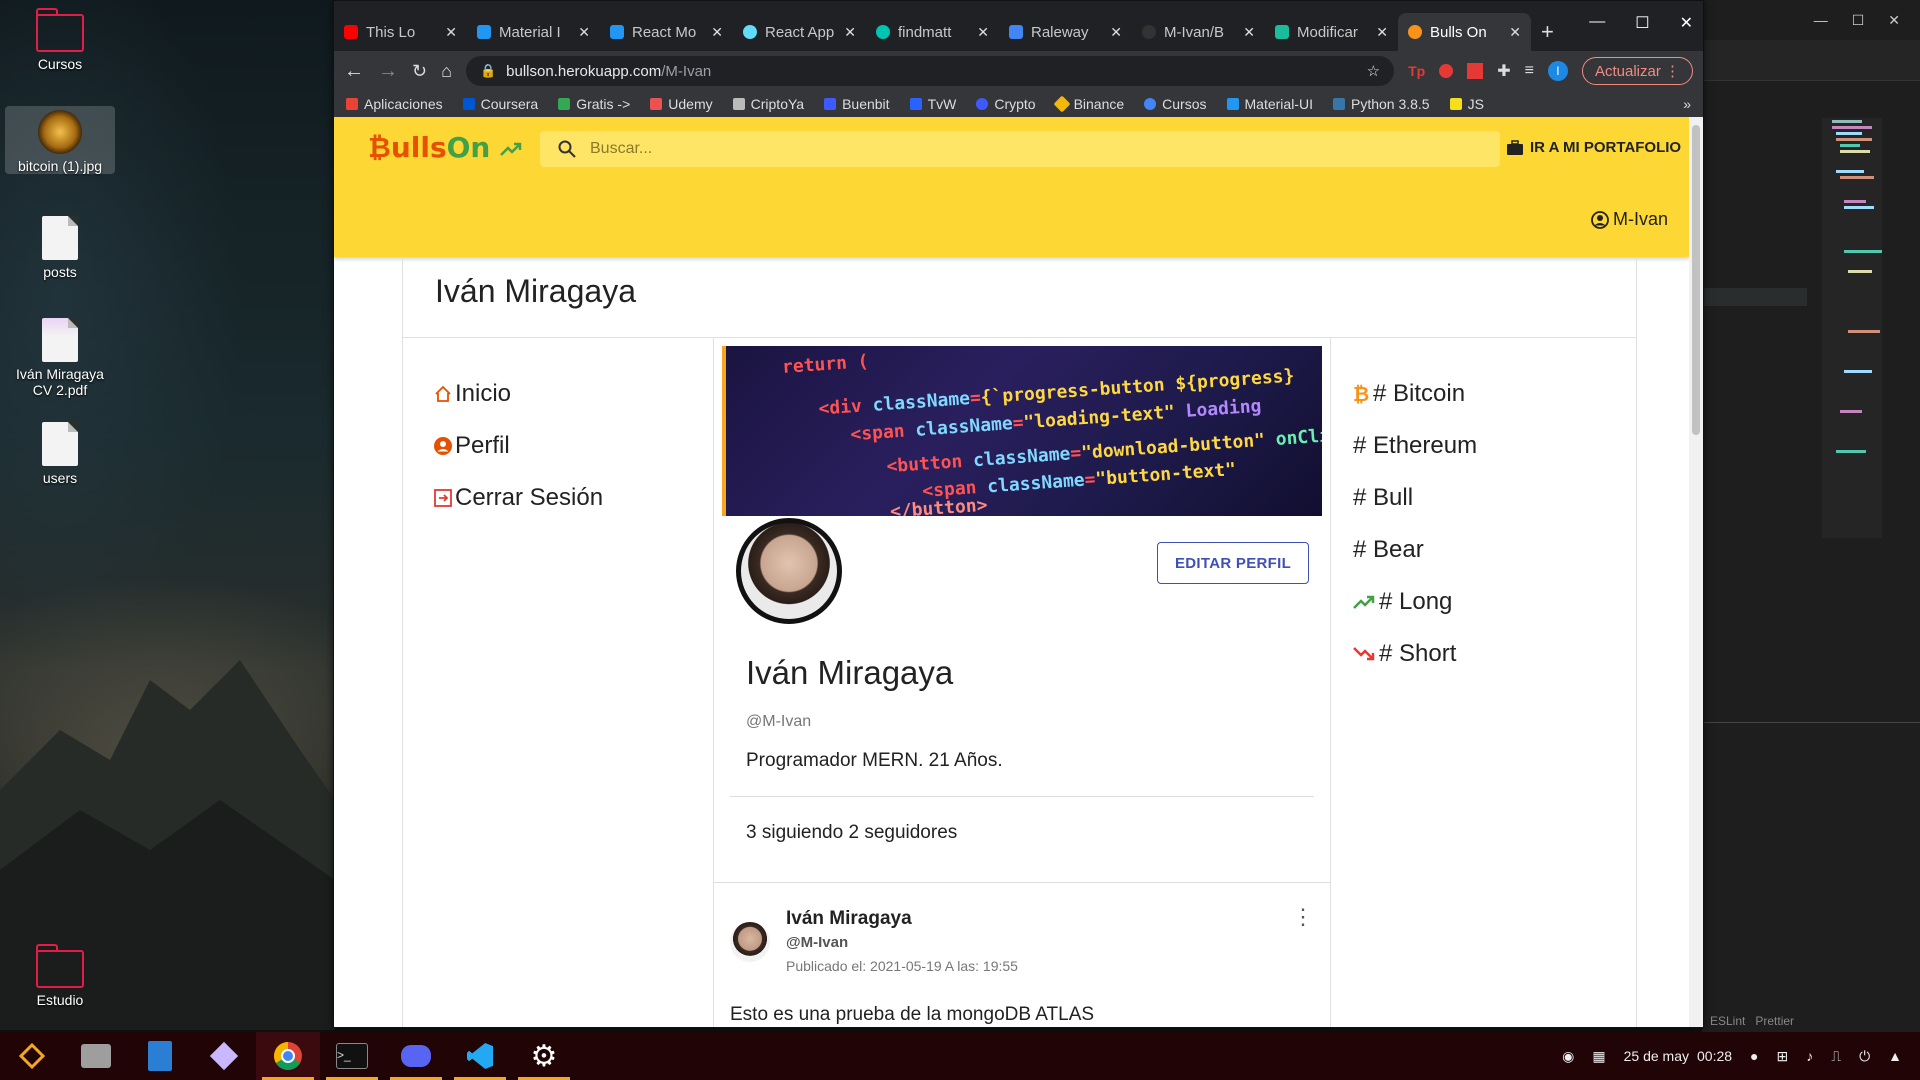 The height and width of the screenshot is (1080, 1920). What do you see at coordinates (1303, 917) in the screenshot?
I see `more-vert-icon: ⋮` at bounding box center [1303, 917].